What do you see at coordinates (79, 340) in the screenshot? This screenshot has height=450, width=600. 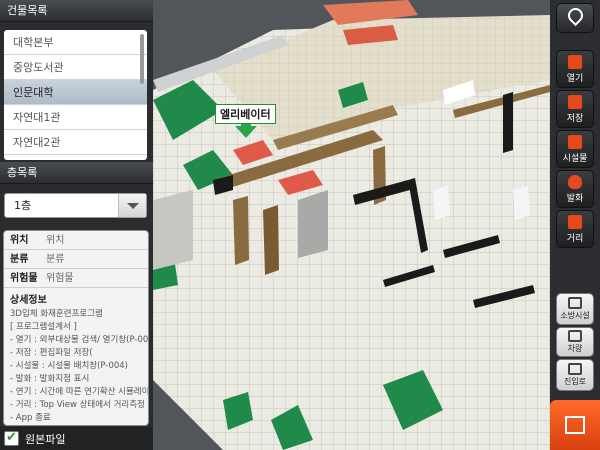 I see `detail-line: - 열기 : 외부대상물 검색/ 열기창(P-002)` at bounding box center [79, 340].